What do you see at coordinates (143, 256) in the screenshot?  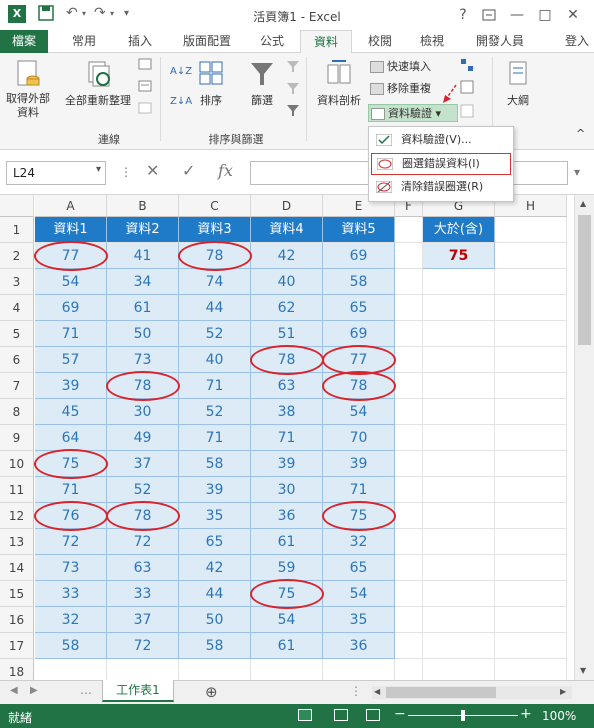 I see `data-cell: 41` at bounding box center [143, 256].